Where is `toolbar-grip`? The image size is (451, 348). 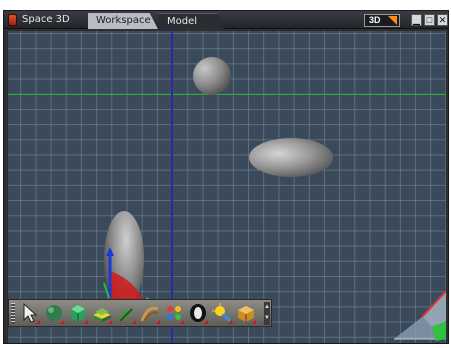
toolbar-grip is located at coordinates (13, 313).